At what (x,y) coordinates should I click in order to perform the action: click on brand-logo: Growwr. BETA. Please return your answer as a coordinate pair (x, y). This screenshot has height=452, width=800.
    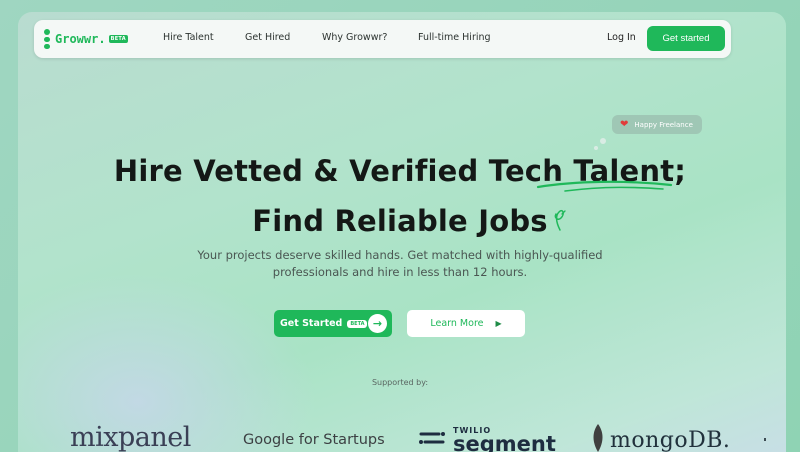
    Looking at the image, I should click on (86, 39).